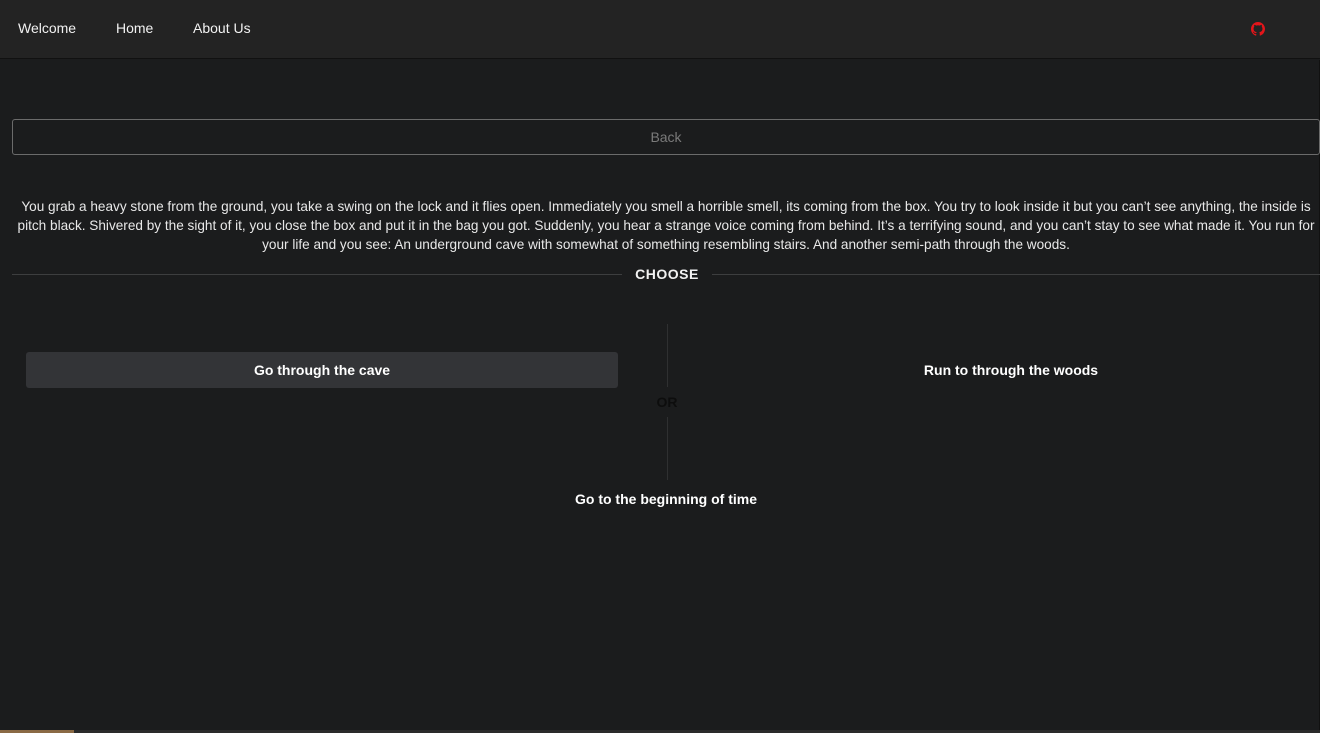 Image resolution: width=1320 pixels, height=733 pixels. I want to click on nav-item-welcome: Welcome, so click(47, 28).